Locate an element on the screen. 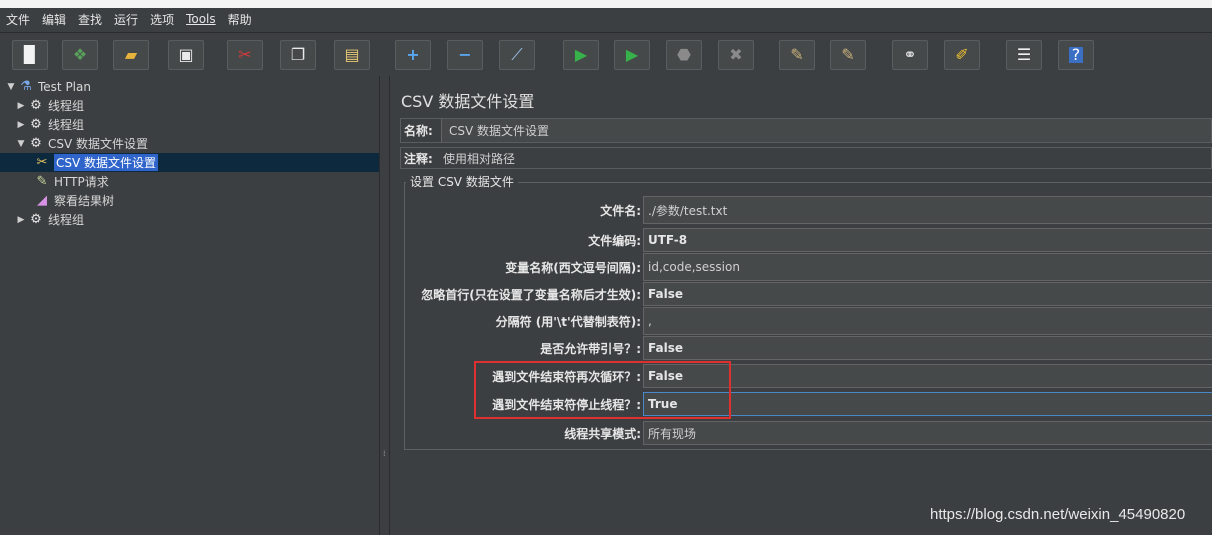 This screenshot has width=1212, height=535. tree-item-csv-config: ✂ CSV 数据文件设置 is located at coordinates (96, 162).